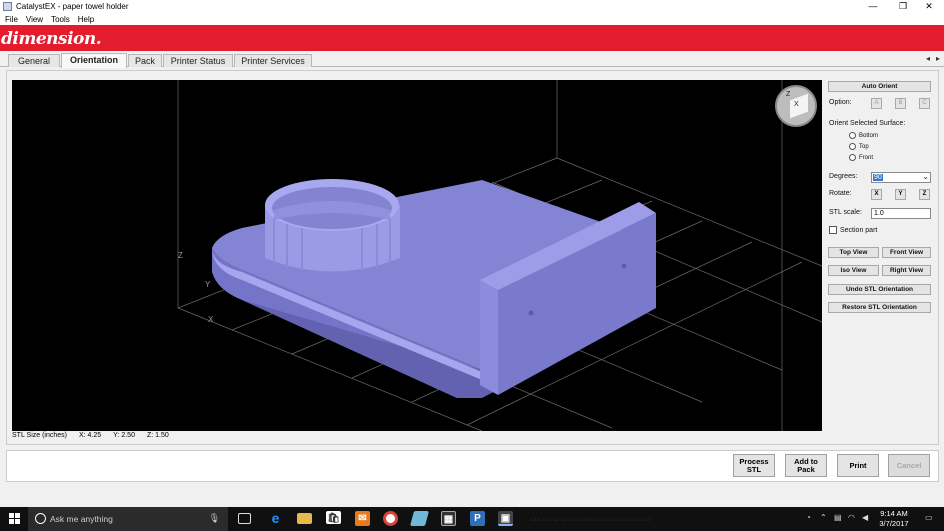 The height and width of the screenshot is (531, 944). What do you see at coordinates (157, 435) in the screenshot?
I see `stl-size-z: Z: 1.50` at bounding box center [157, 435].